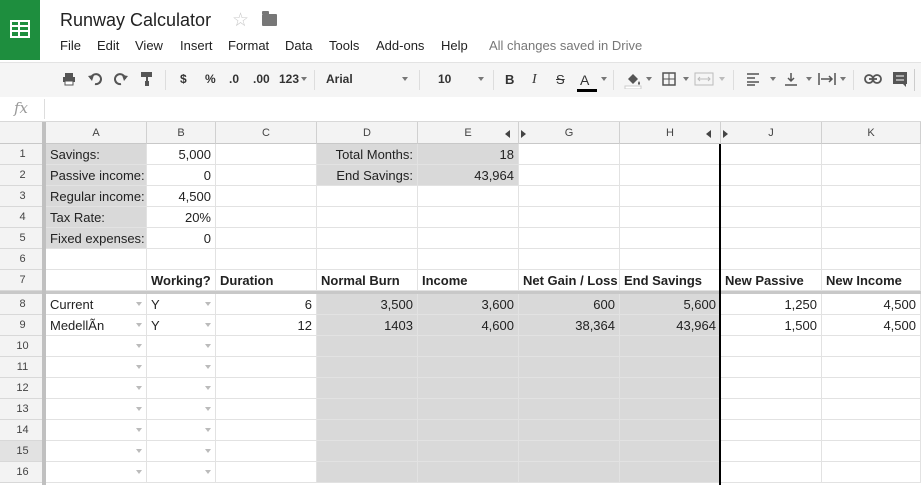  I want to click on cell-g5, so click(569, 238).